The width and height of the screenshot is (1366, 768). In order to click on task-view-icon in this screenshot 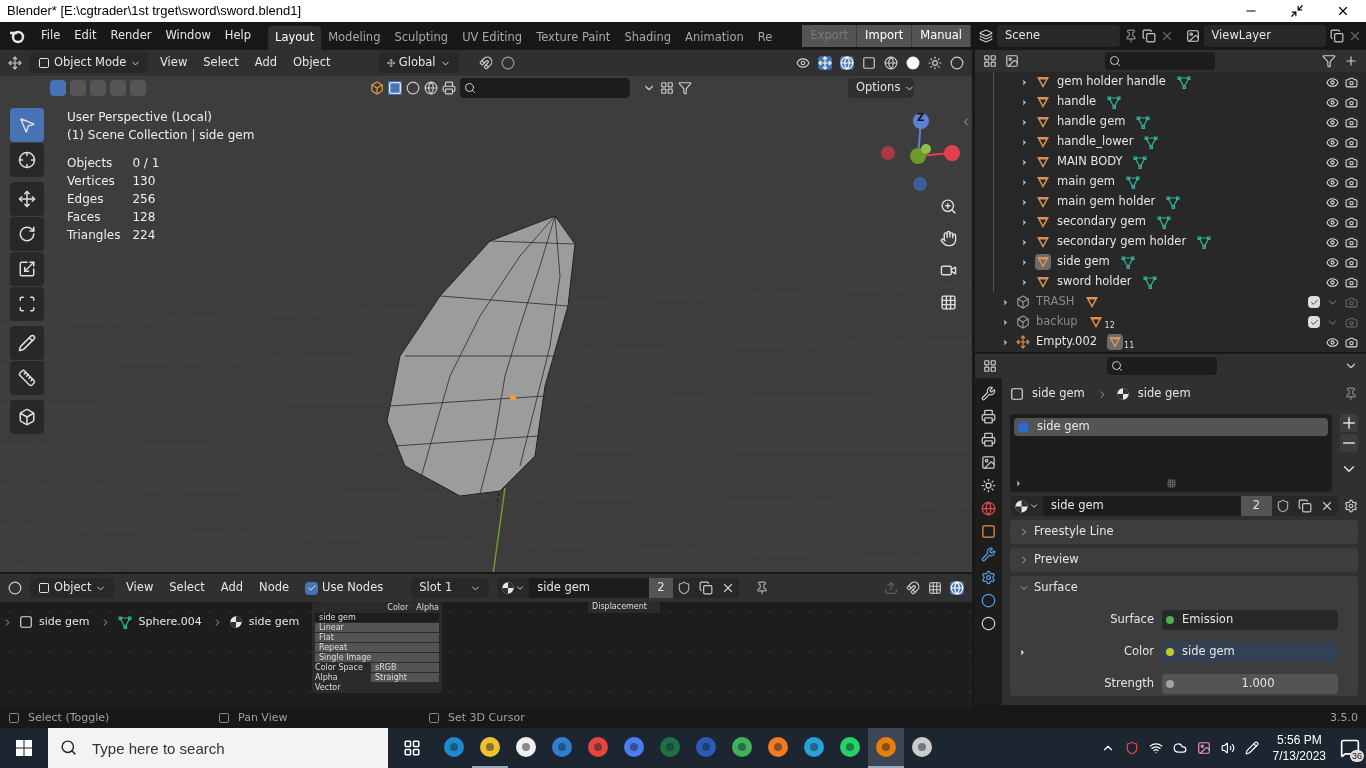, I will do `click(412, 748)`.